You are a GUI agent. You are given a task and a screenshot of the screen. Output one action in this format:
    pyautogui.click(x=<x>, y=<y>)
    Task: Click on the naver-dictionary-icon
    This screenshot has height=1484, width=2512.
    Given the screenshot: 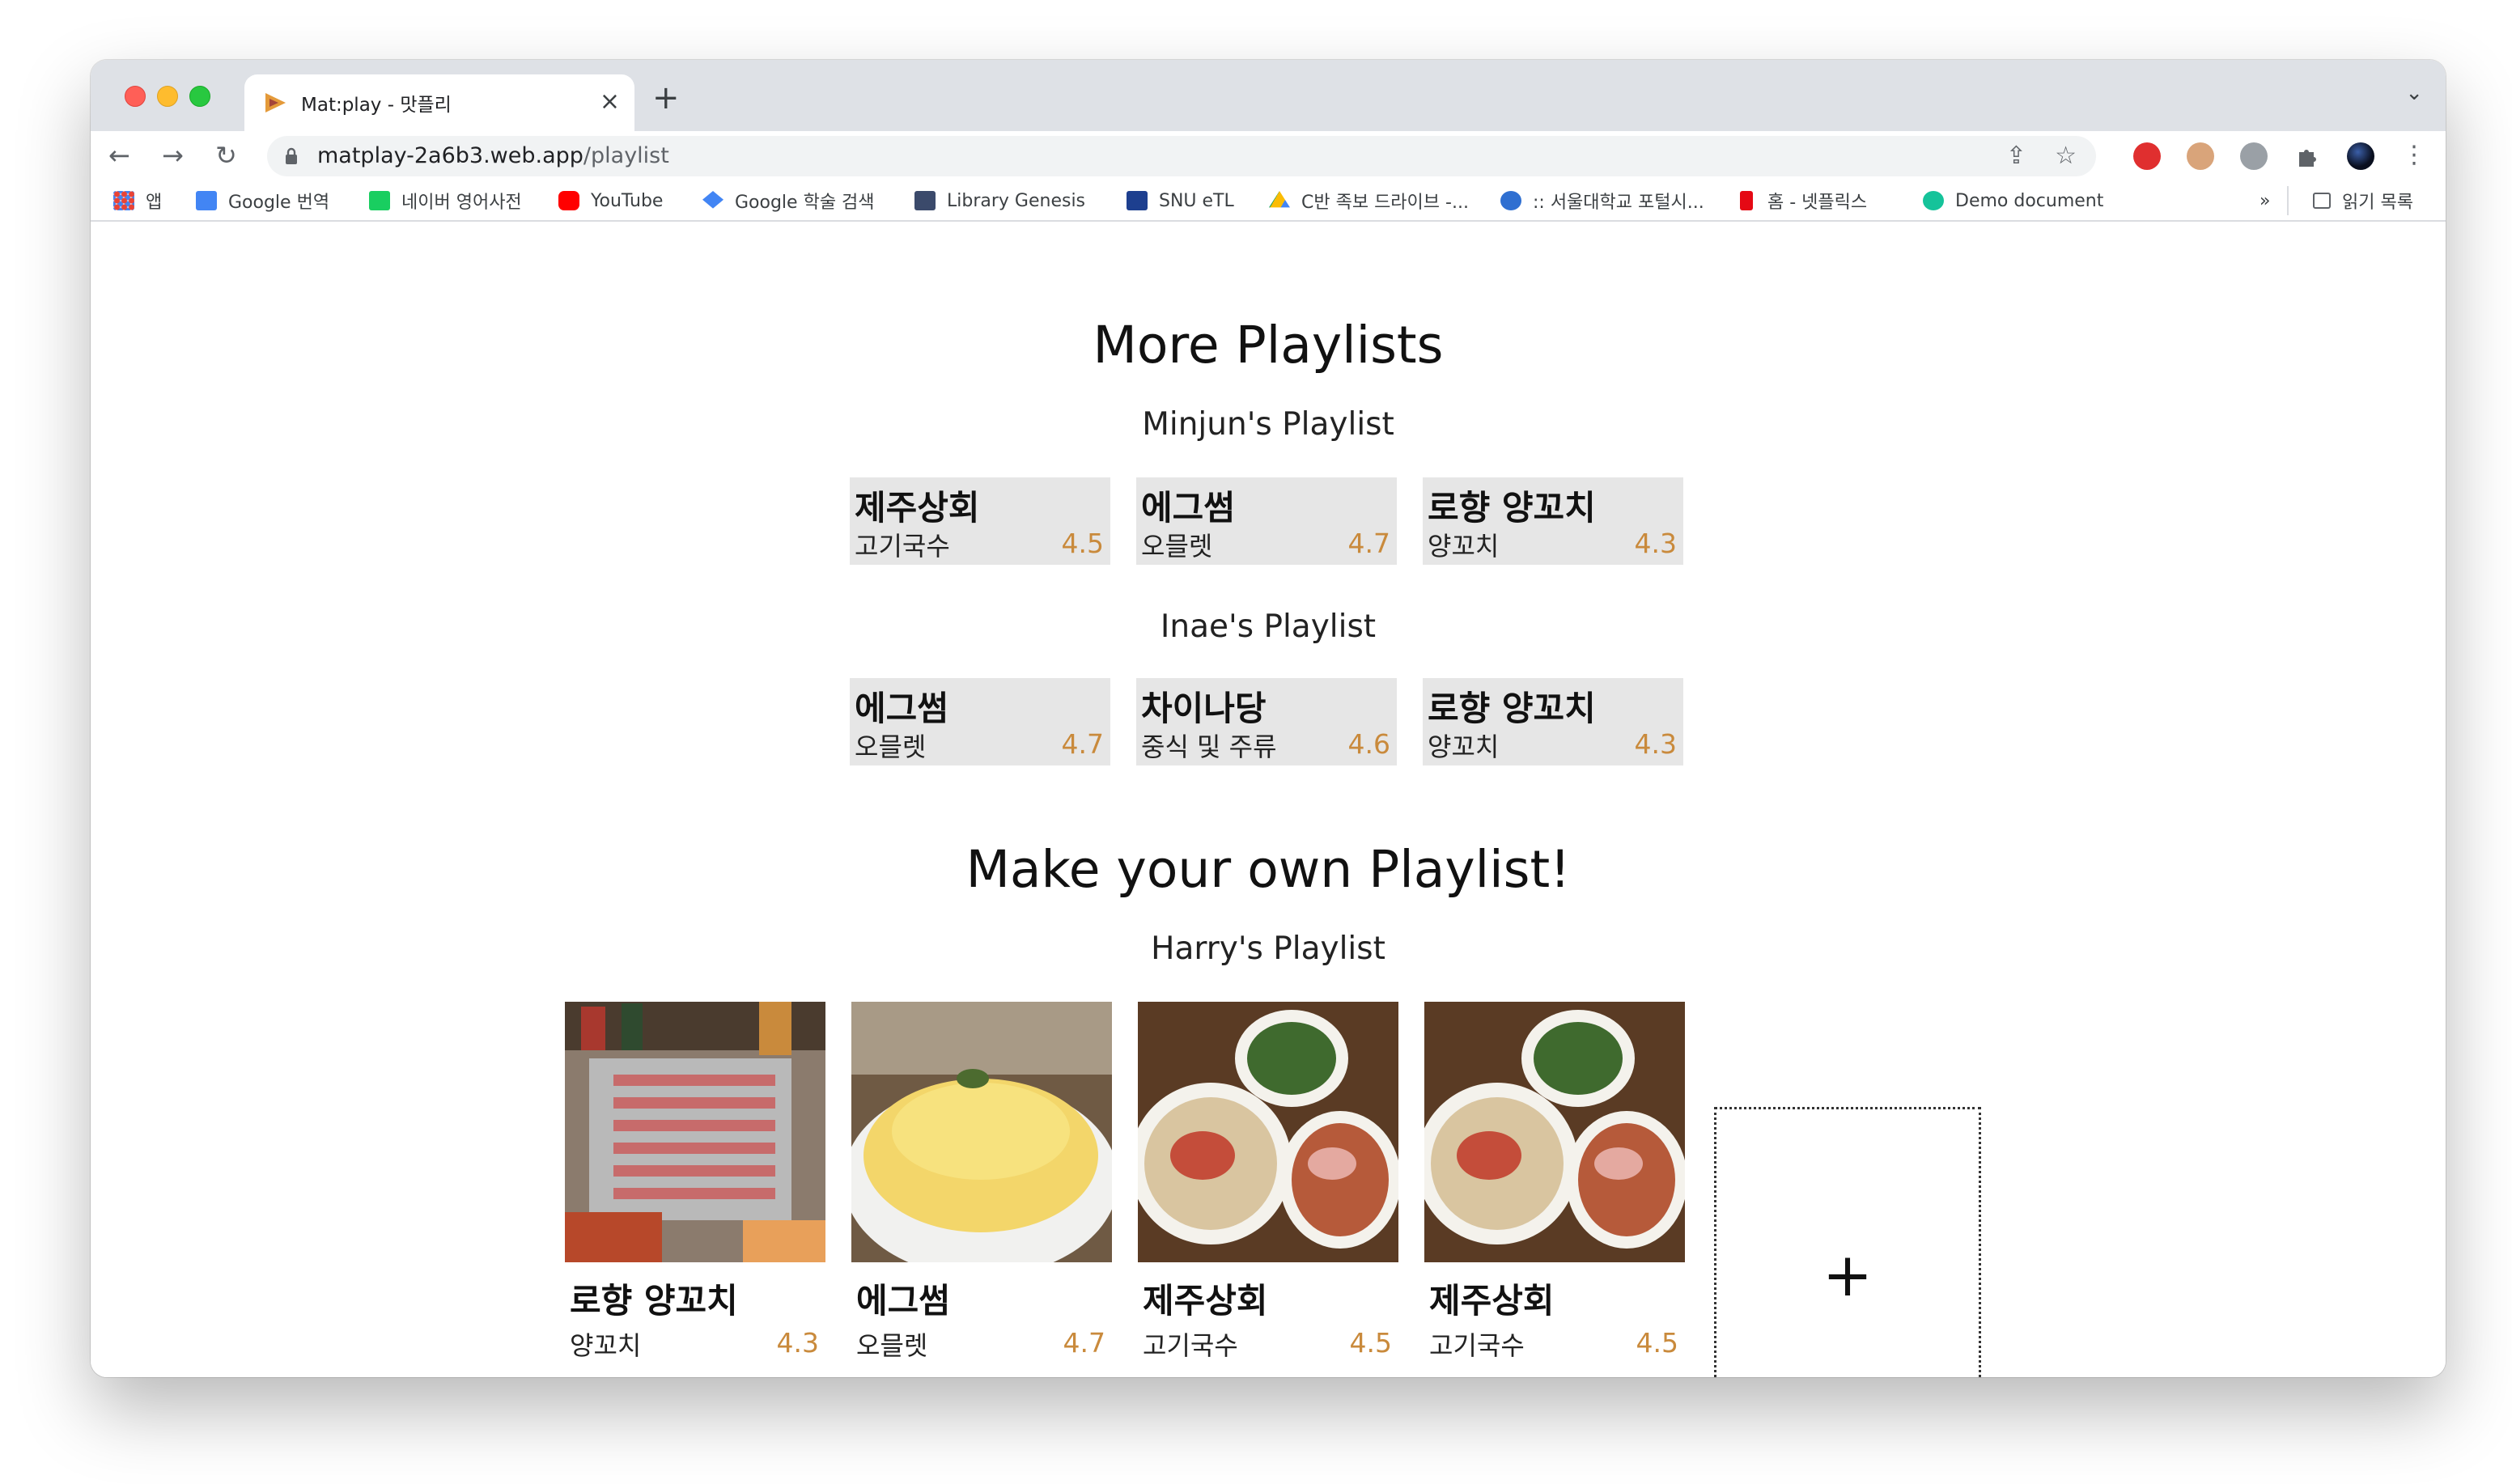 What is the action you would take?
    pyautogui.click(x=379, y=200)
    